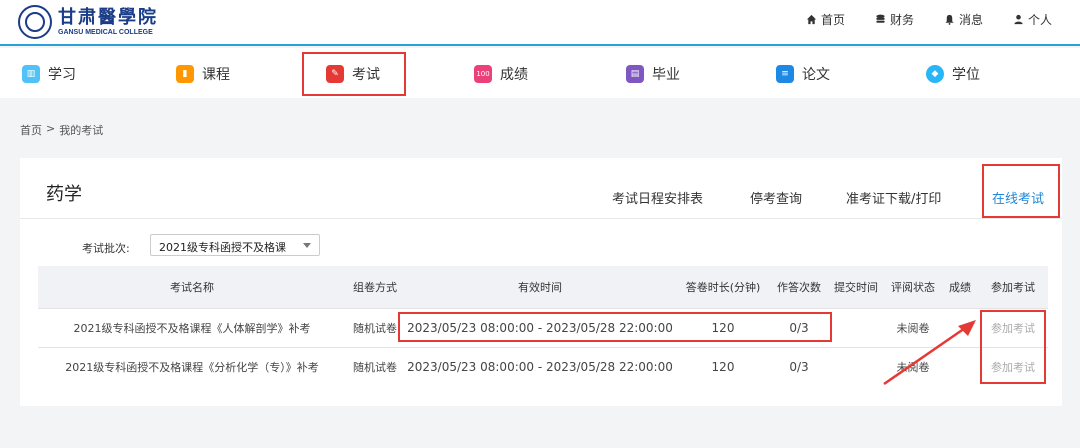  What do you see at coordinates (540, 23) in the screenshot?
I see `top-header: 甘肃醫學院 GANSU MEDICAL COLLEGE 首页 财务 消息 个人` at bounding box center [540, 23].